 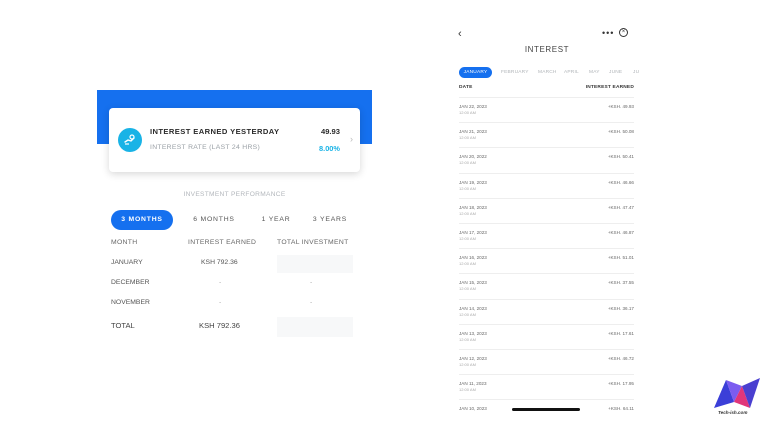 What do you see at coordinates (351, 139) in the screenshot?
I see `chevron-right-icon: ›` at bounding box center [351, 139].